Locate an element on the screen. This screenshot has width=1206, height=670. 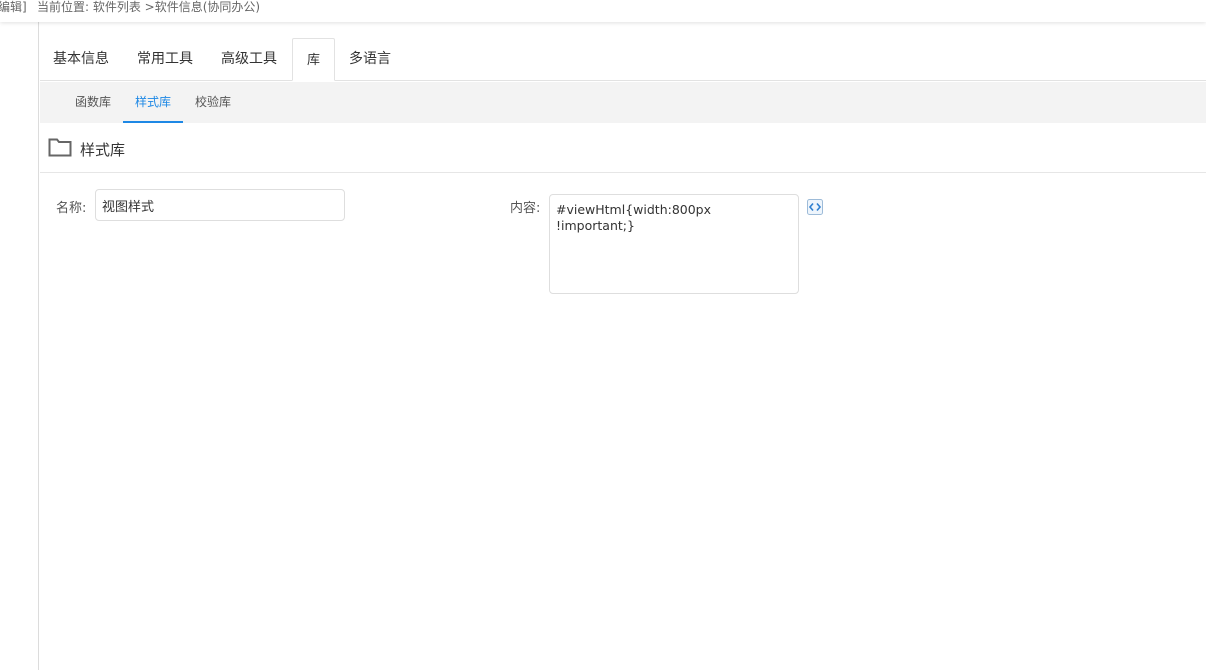
name-input is located at coordinates (220, 205).